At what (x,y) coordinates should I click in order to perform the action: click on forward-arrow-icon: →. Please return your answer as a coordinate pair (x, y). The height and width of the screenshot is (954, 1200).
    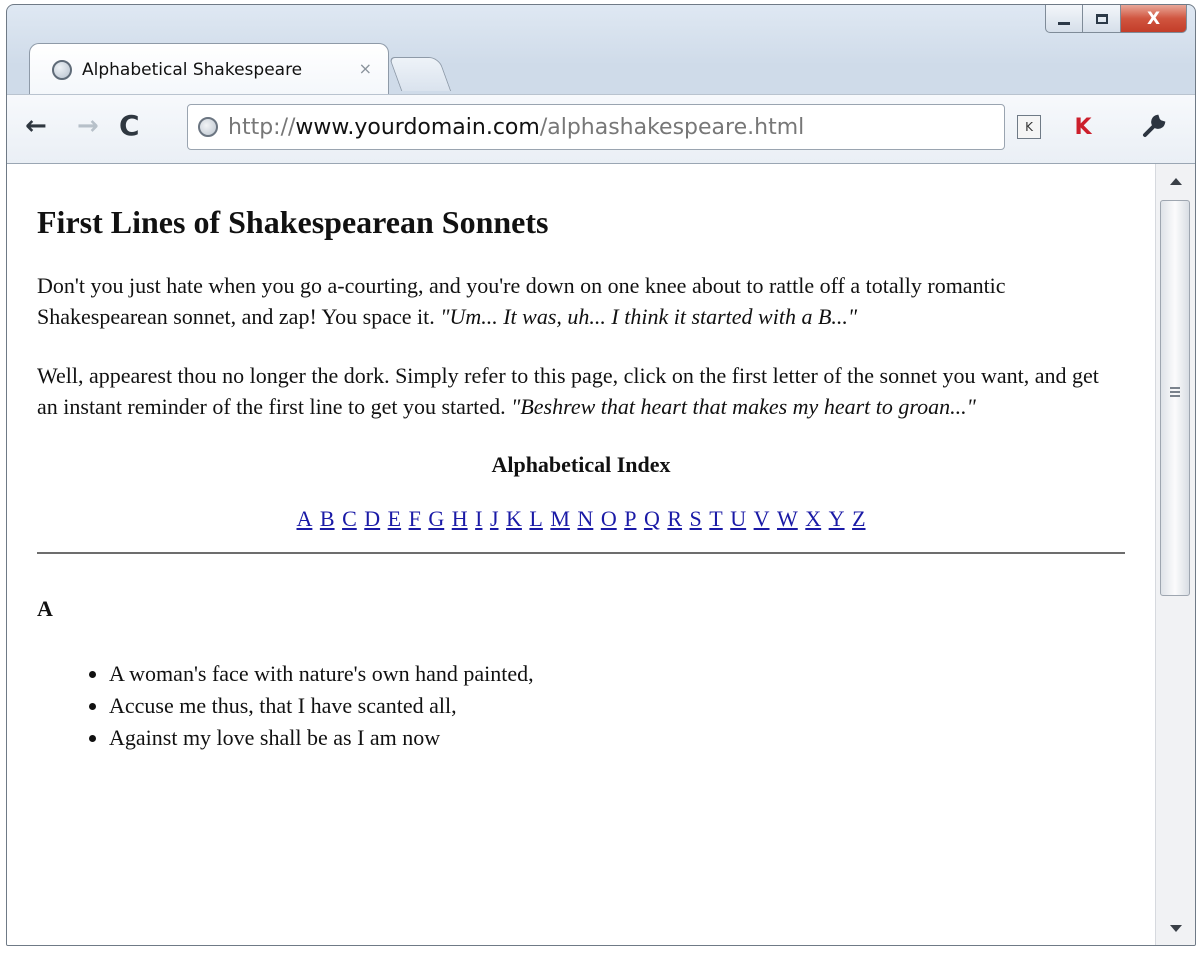
    Looking at the image, I should click on (88, 126).